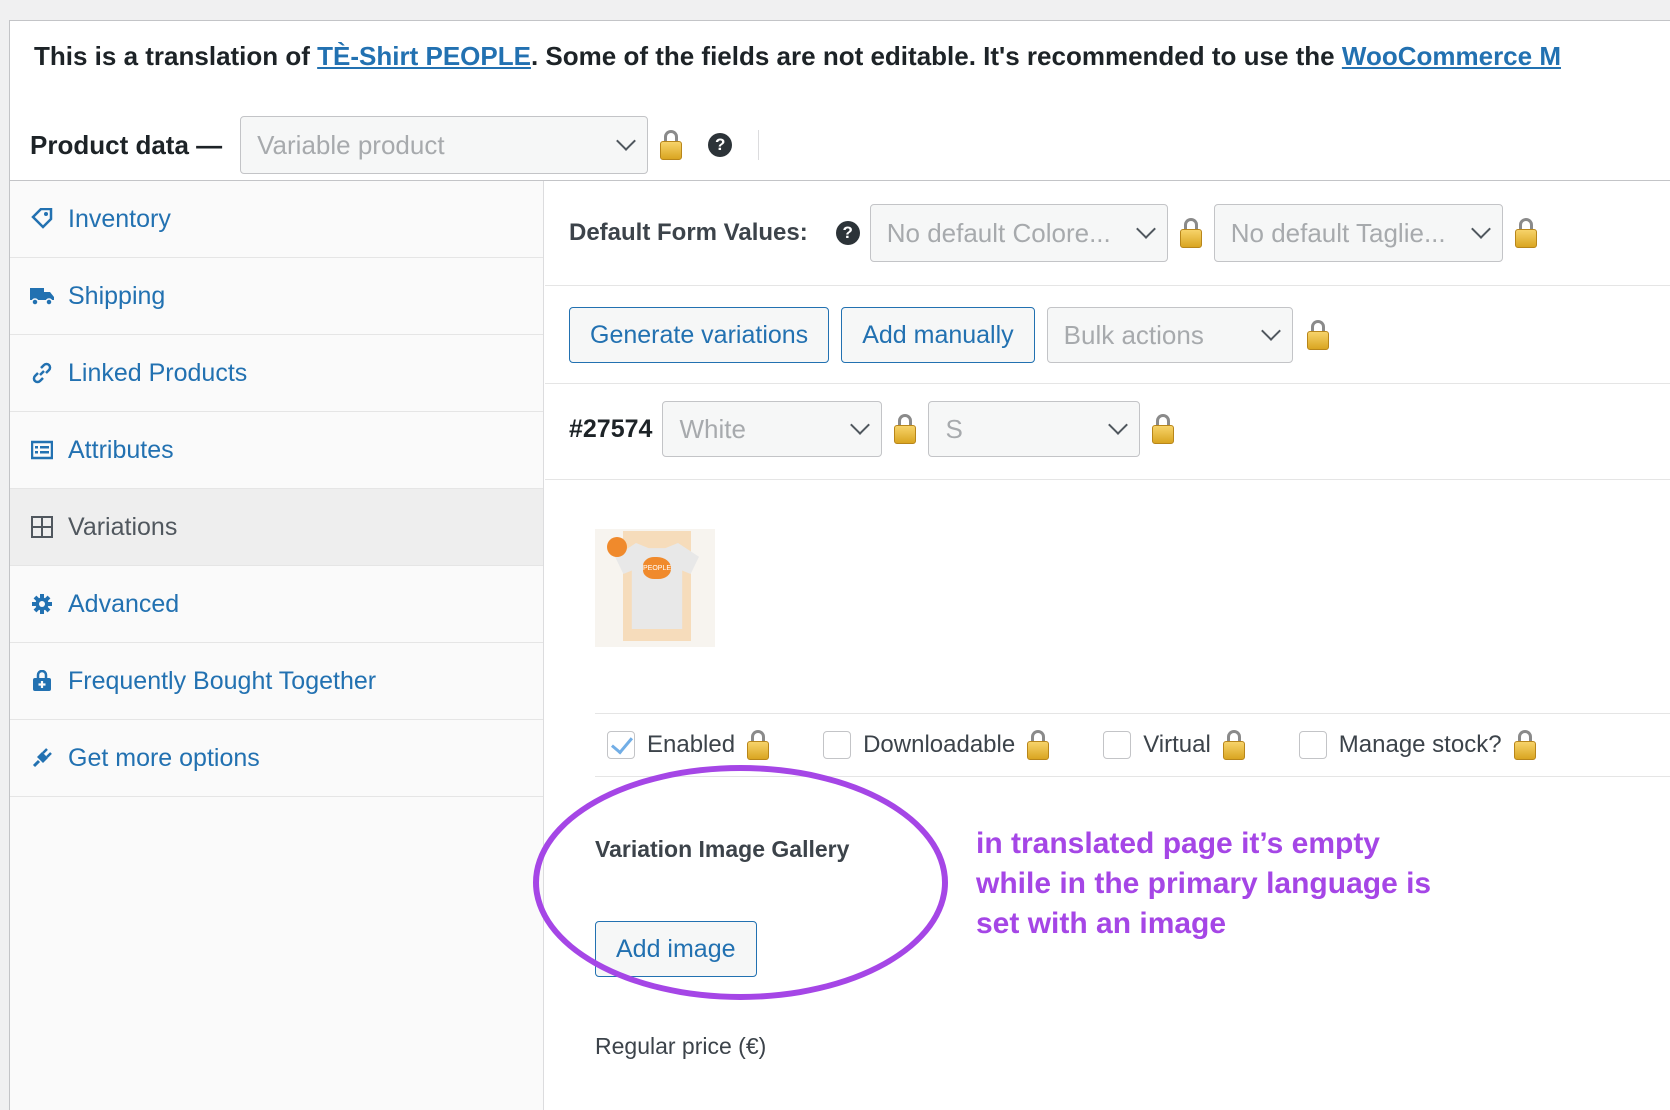 This screenshot has height=1110, width=1670. What do you see at coordinates (276, 527) in the screenshot?
I see `tab-variations: Variations` at bounding box center [276, 527].